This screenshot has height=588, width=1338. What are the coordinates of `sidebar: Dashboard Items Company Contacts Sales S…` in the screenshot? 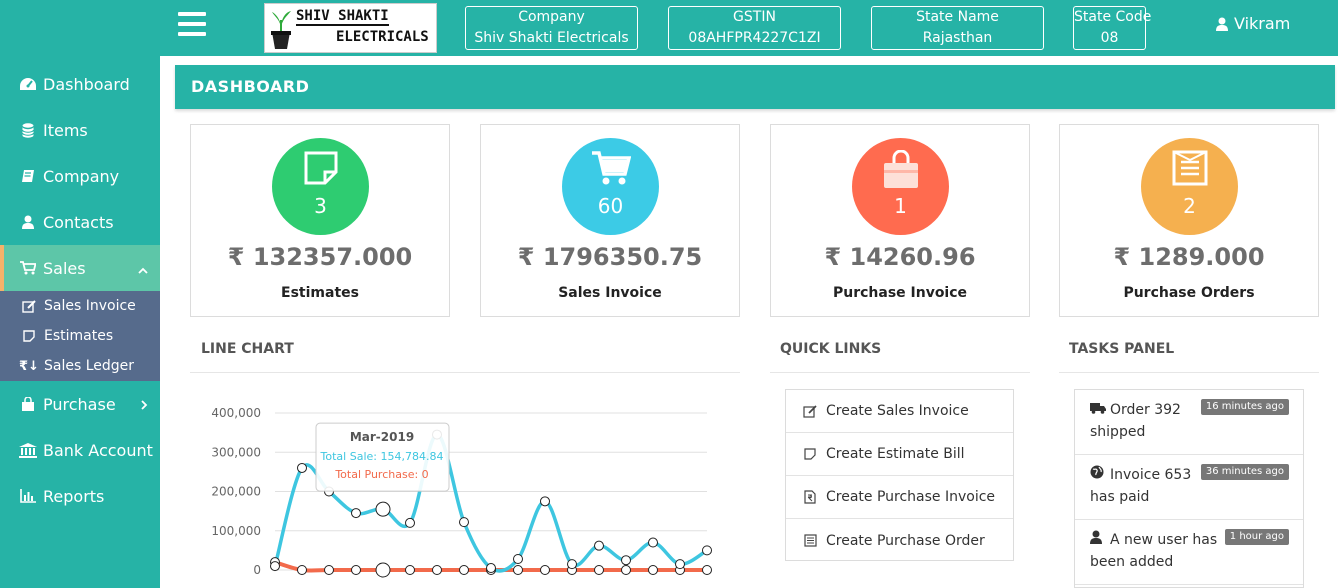 It's located at (80, 322).